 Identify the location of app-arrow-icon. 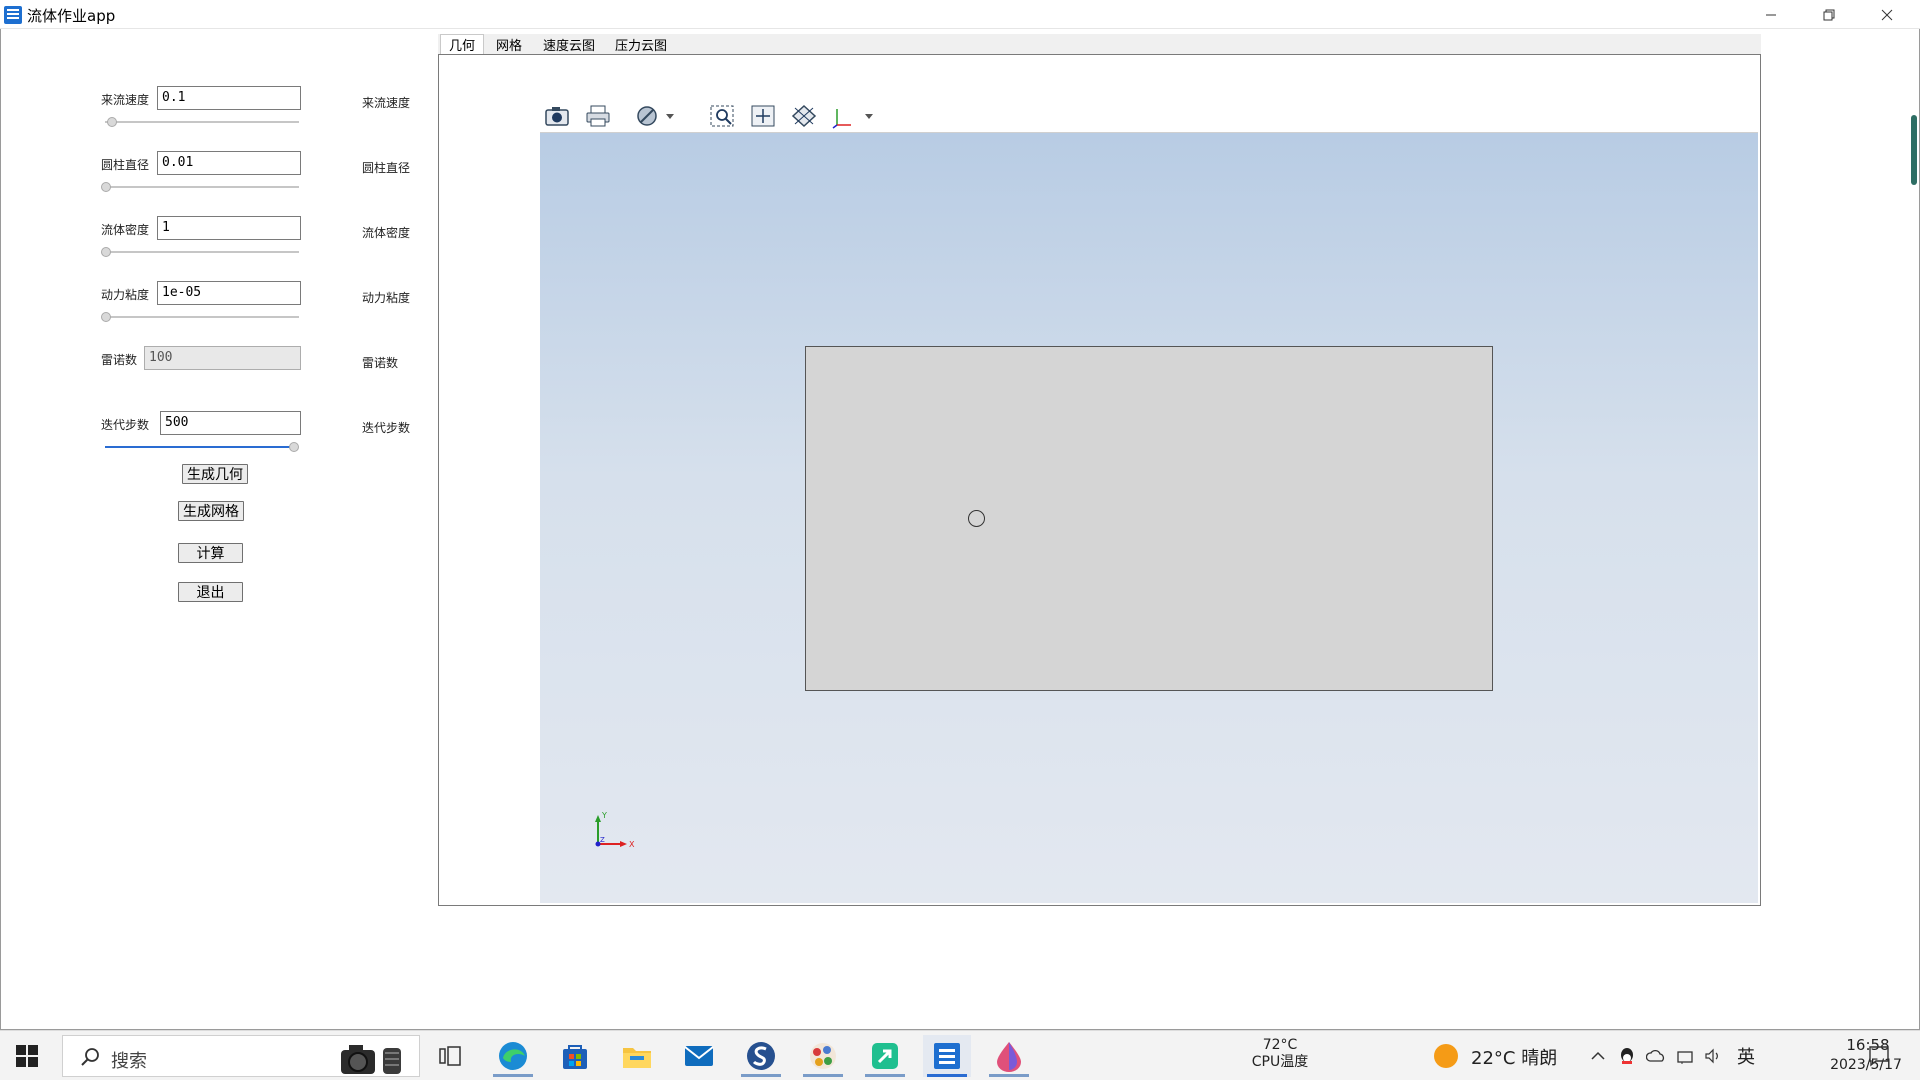
(885, 1056).